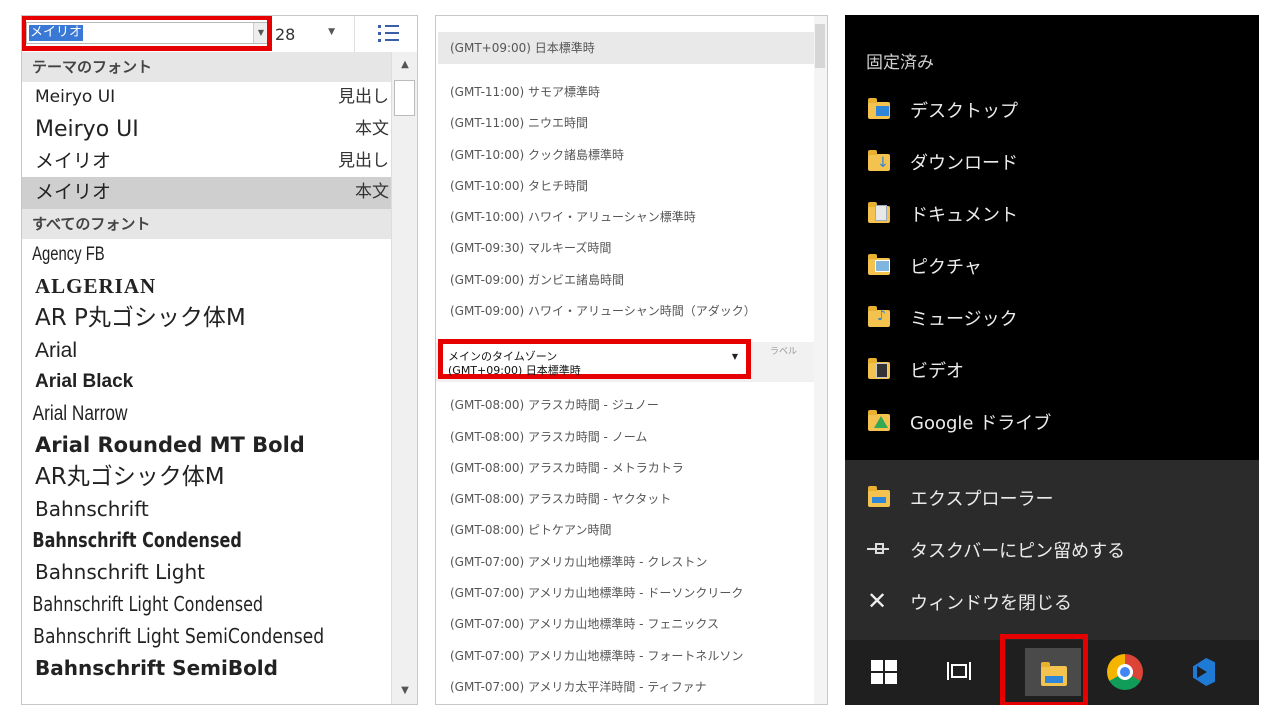 The width and height of the screenshot is (1280, 720). What do you see at coordinates (206, 98) in the screenshot?
I see `font-item: Meiryo UI 見出し` at bounding box center [206, 98].